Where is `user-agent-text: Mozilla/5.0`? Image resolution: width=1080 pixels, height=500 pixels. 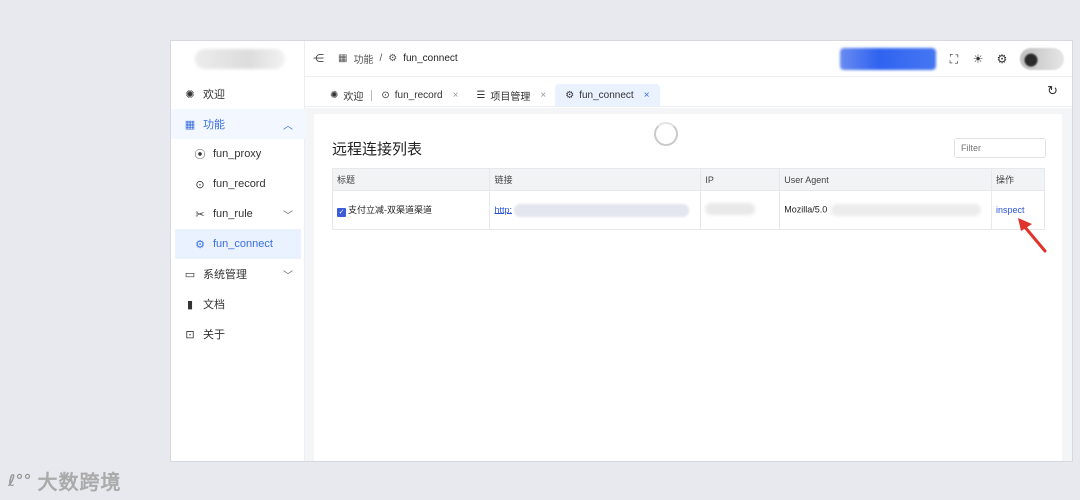 user-agent-text: Mozilla/5.0 is located at coordinates (806, 209).